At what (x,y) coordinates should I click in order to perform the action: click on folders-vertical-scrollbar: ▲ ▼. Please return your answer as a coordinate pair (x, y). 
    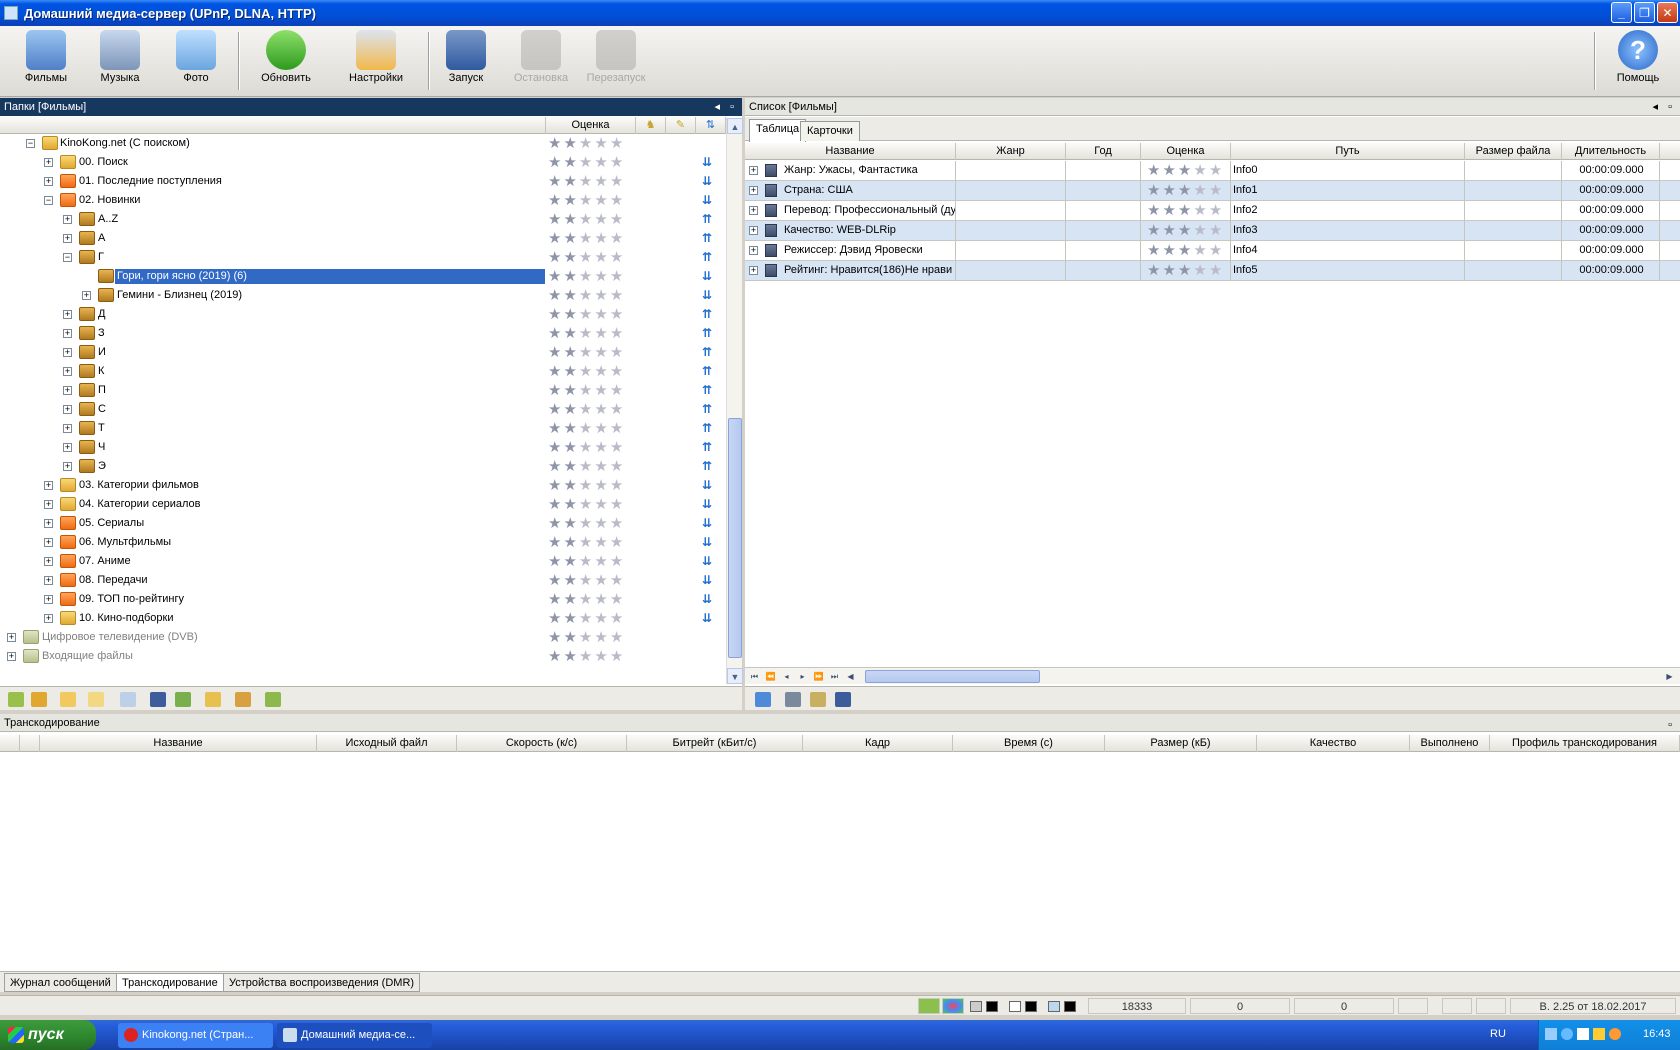
    Looking at the image, I should click on (734, 401).